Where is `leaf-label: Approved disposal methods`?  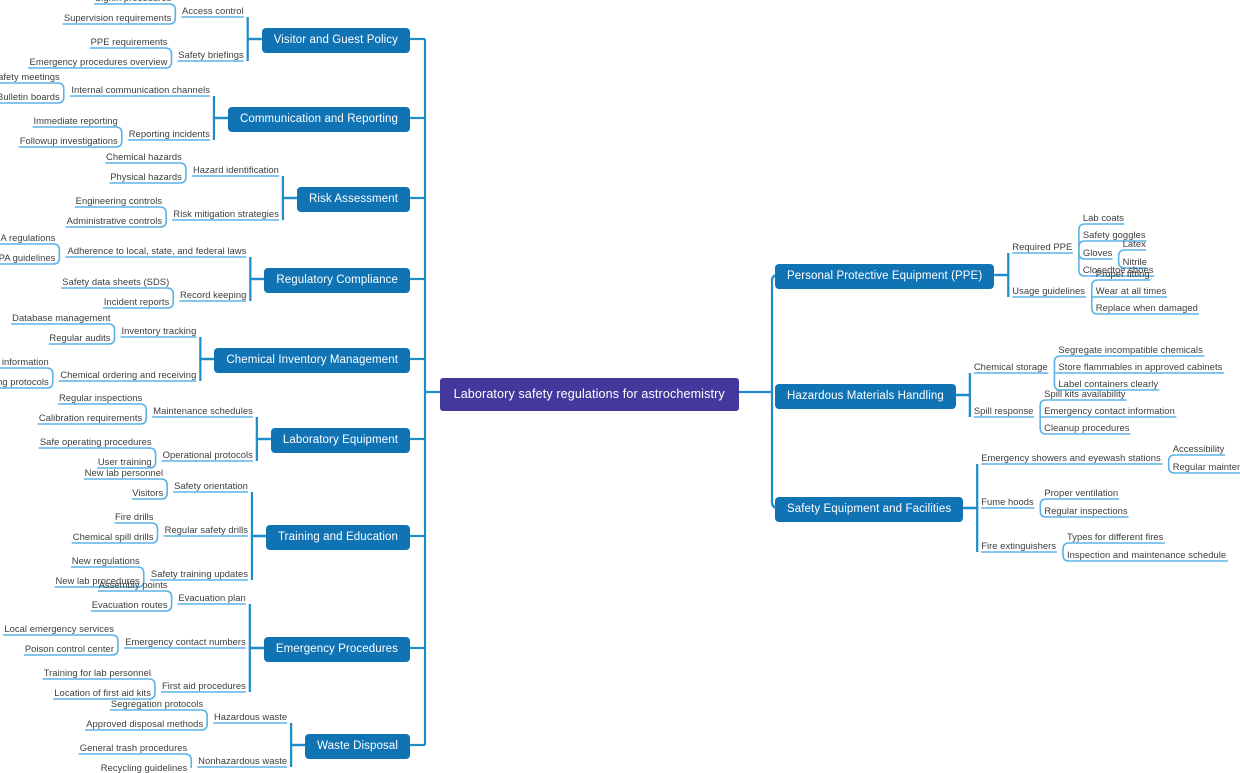
leaf-label: Approved disposal methods is located at coordinates (145, 723).